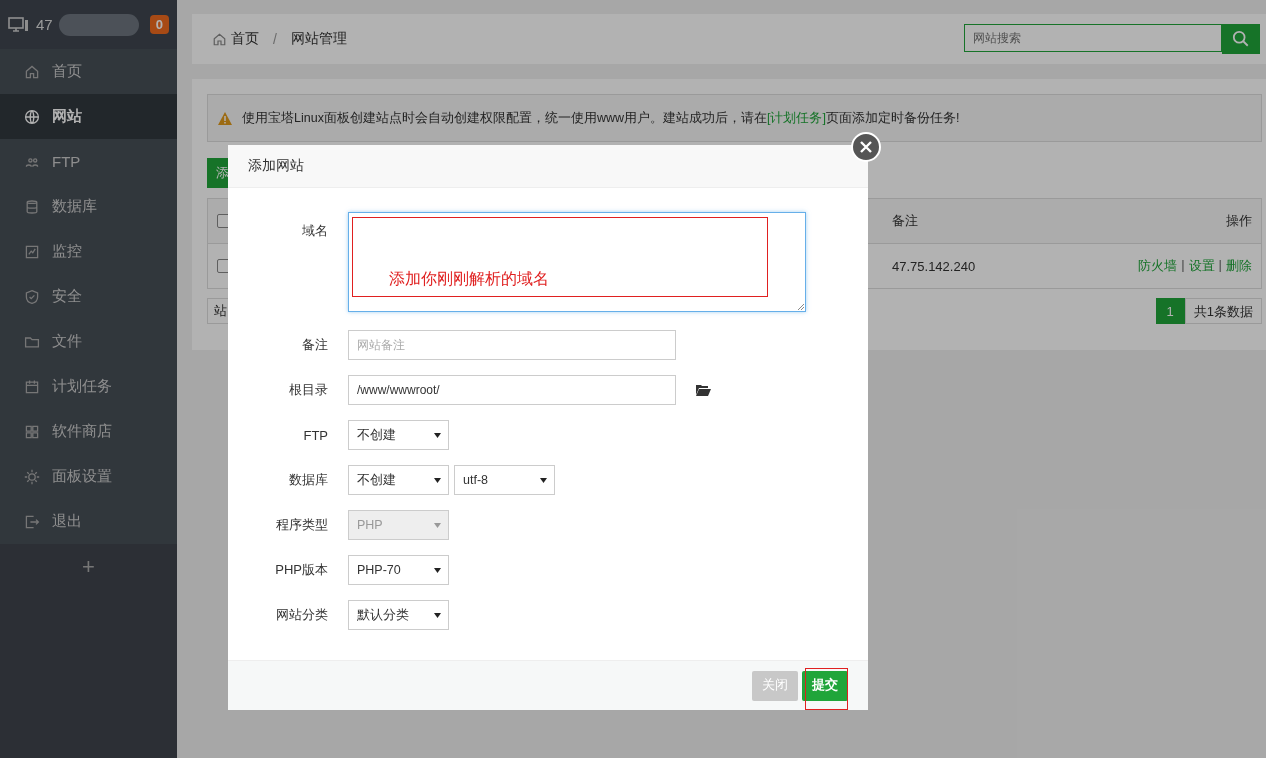  What do you see at coordinates (88, 431) in the screenshot?
I see `sidebar-item: 软件商店` at bounding box center [88, 431].